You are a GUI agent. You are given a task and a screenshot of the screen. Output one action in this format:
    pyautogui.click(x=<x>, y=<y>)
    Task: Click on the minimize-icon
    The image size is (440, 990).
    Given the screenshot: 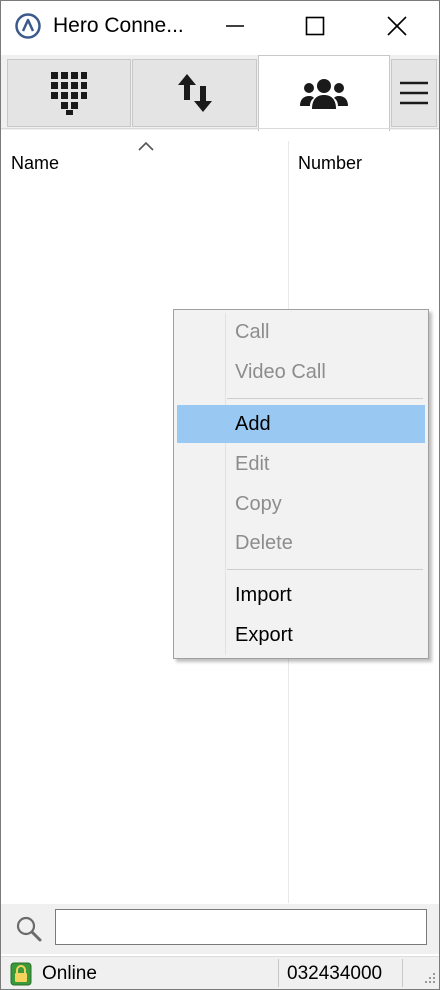 What is the action you would take?
    pyautogui.click(x=235, y=26)
    